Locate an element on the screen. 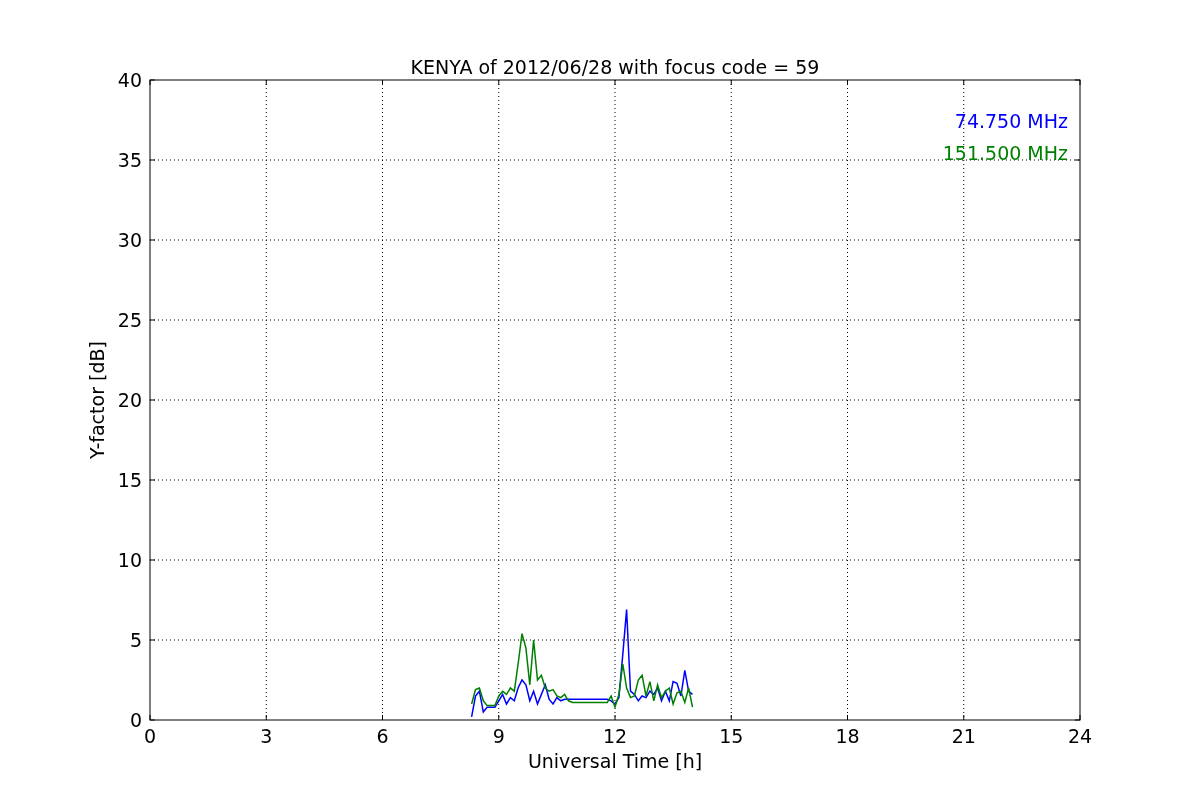 Image resolution: width=1200 pixels, height=800 pixels. y-tick-label: 10 is located at coordinates (129, 560).